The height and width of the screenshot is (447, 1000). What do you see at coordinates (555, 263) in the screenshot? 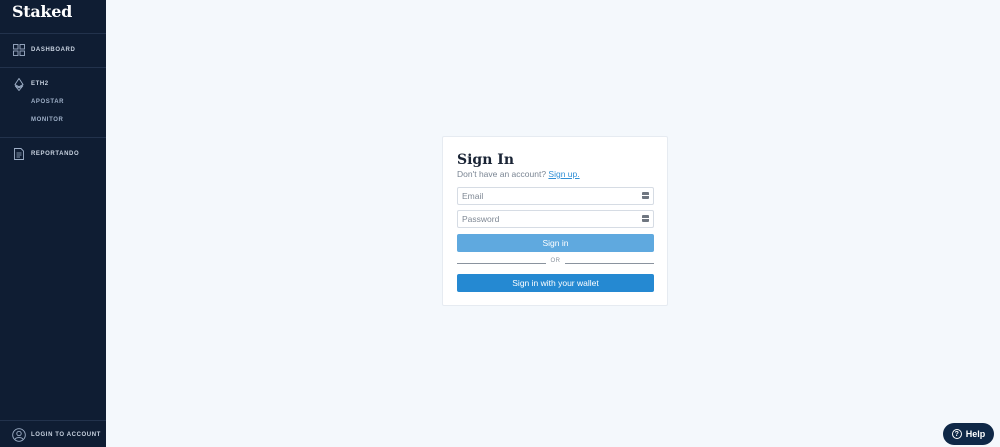
I see `or-divider: OR` at bounding box center [555, 263].